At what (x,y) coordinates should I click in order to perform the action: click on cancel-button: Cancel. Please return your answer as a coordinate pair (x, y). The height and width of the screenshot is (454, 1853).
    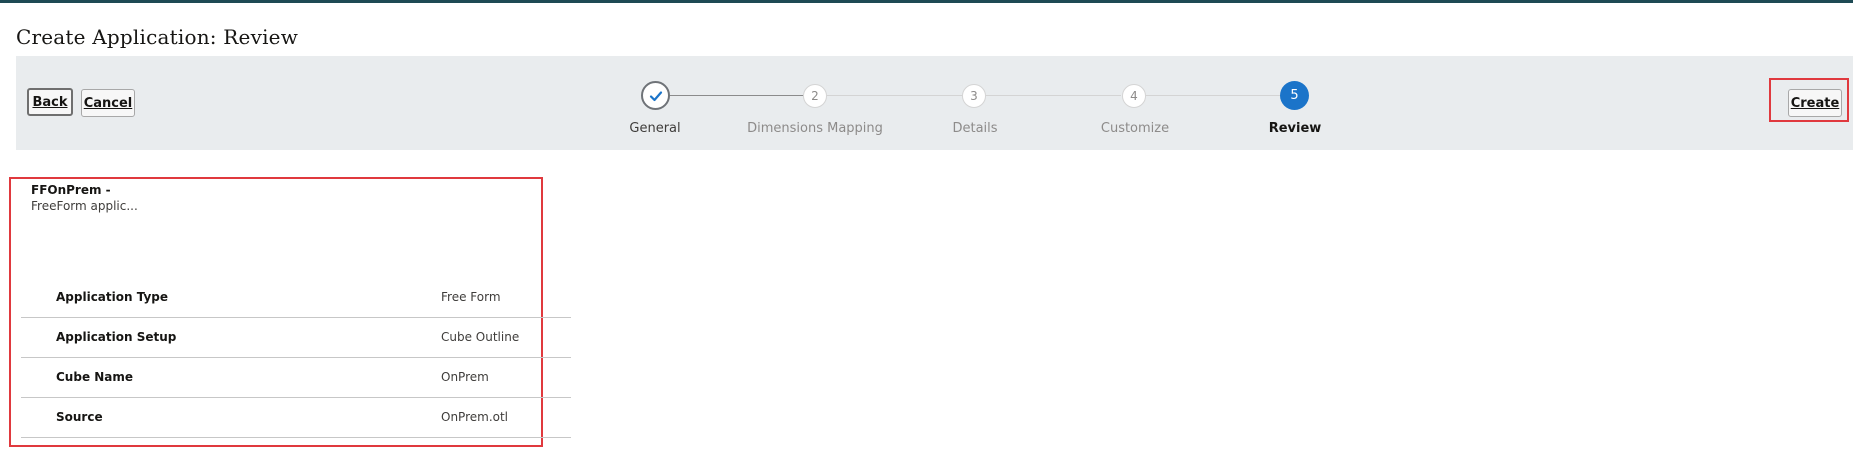
    Looking at the image, I should click on (108, 103).